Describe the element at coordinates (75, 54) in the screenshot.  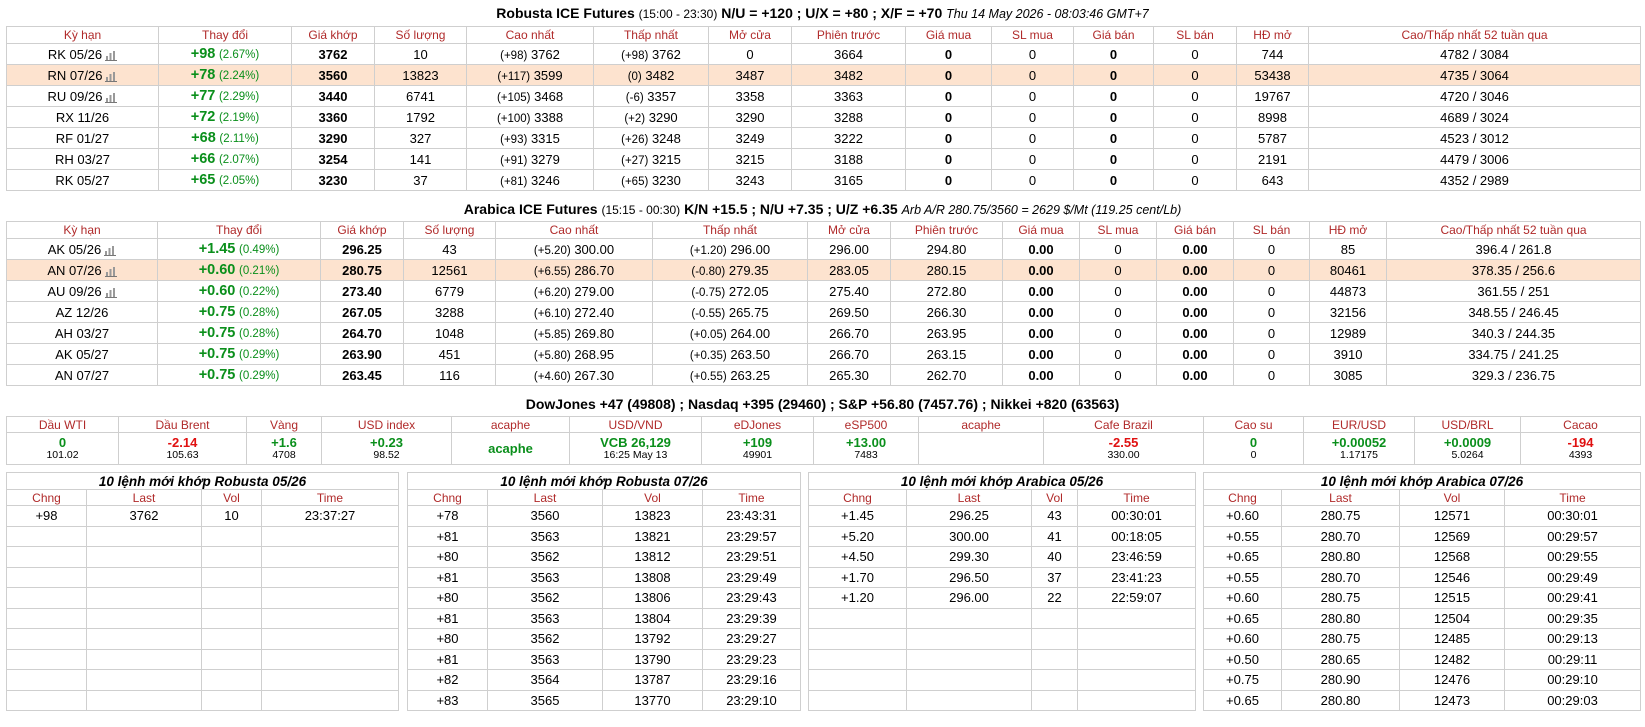
I see `contract-term: RK 05/26` at that location.